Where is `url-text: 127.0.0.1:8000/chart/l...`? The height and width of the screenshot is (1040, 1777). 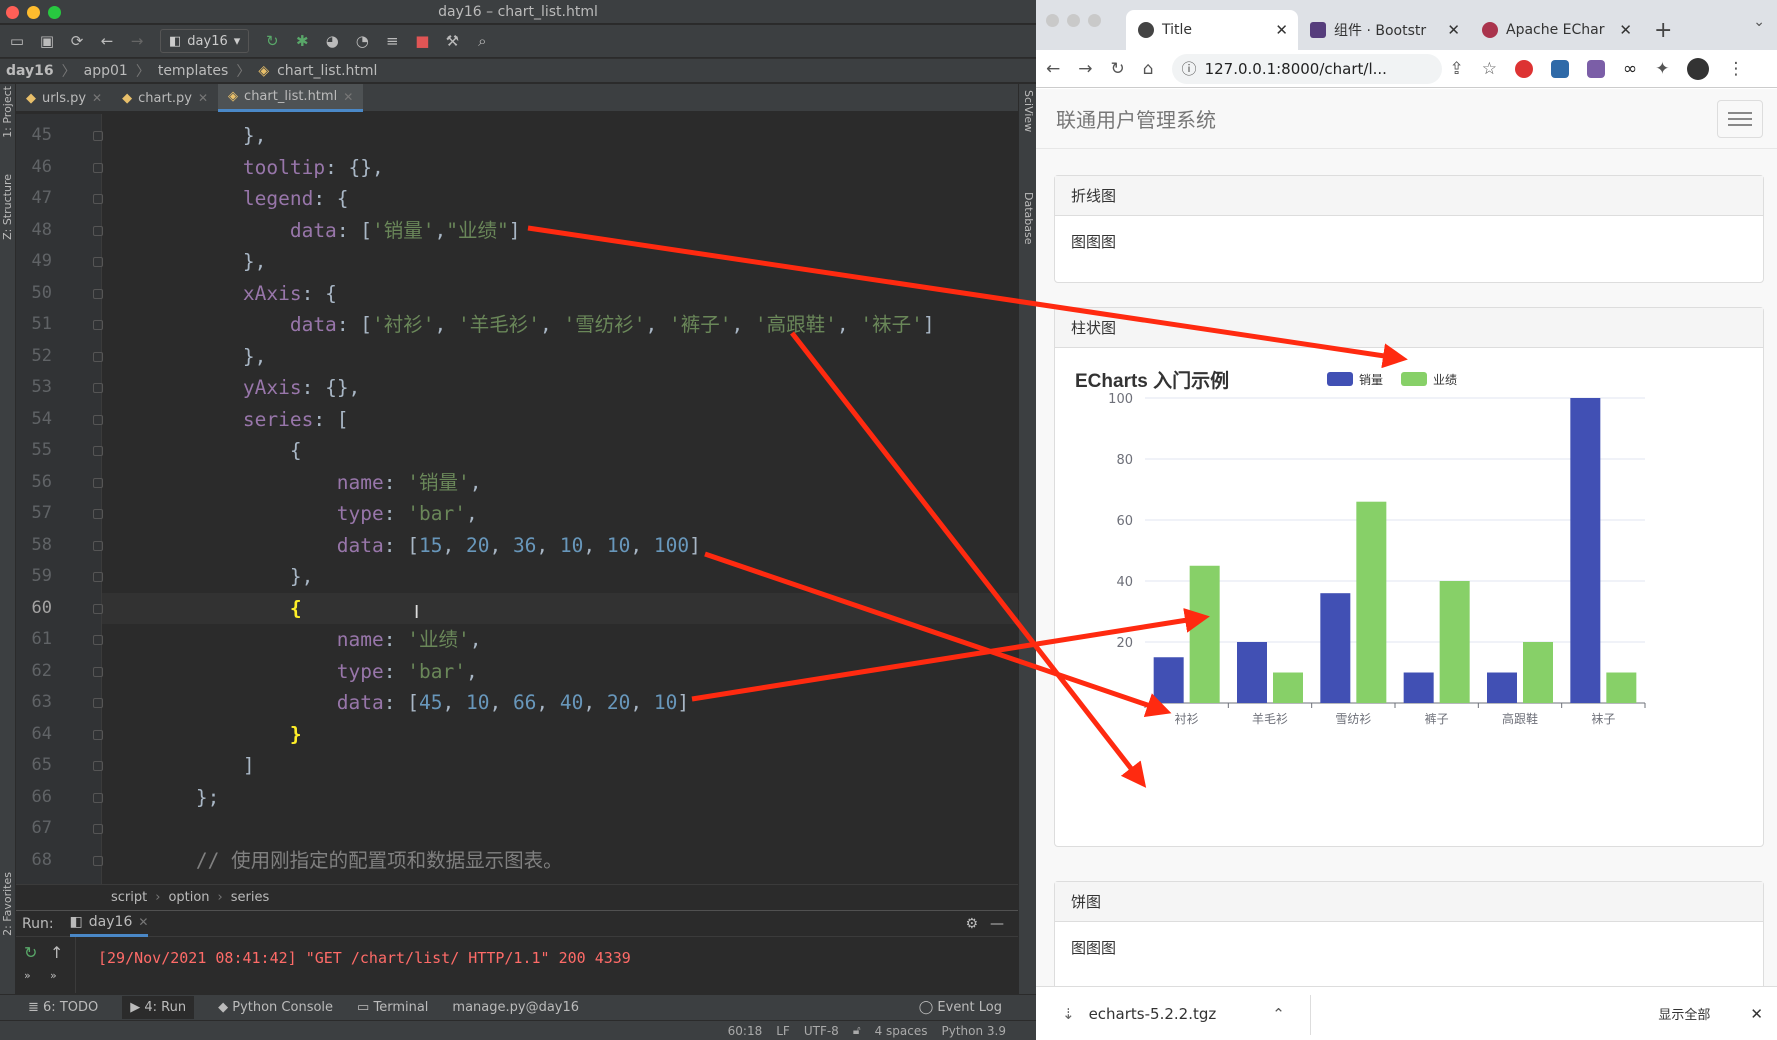 url-text: 127.0.0.1:8000/chart/l... is located at coordinates (1296, 69).